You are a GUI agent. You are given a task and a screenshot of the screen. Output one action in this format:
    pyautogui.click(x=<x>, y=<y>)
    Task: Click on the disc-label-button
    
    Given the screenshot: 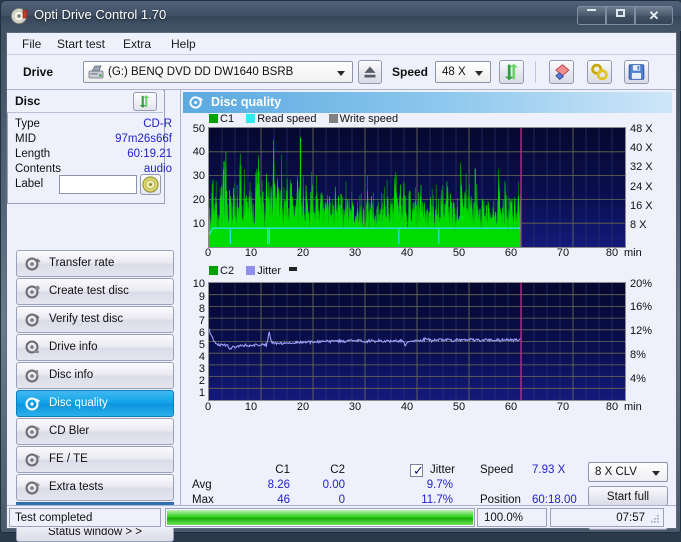 What is the action you would take?
    pyautogui.click(x=150, y=184)
    